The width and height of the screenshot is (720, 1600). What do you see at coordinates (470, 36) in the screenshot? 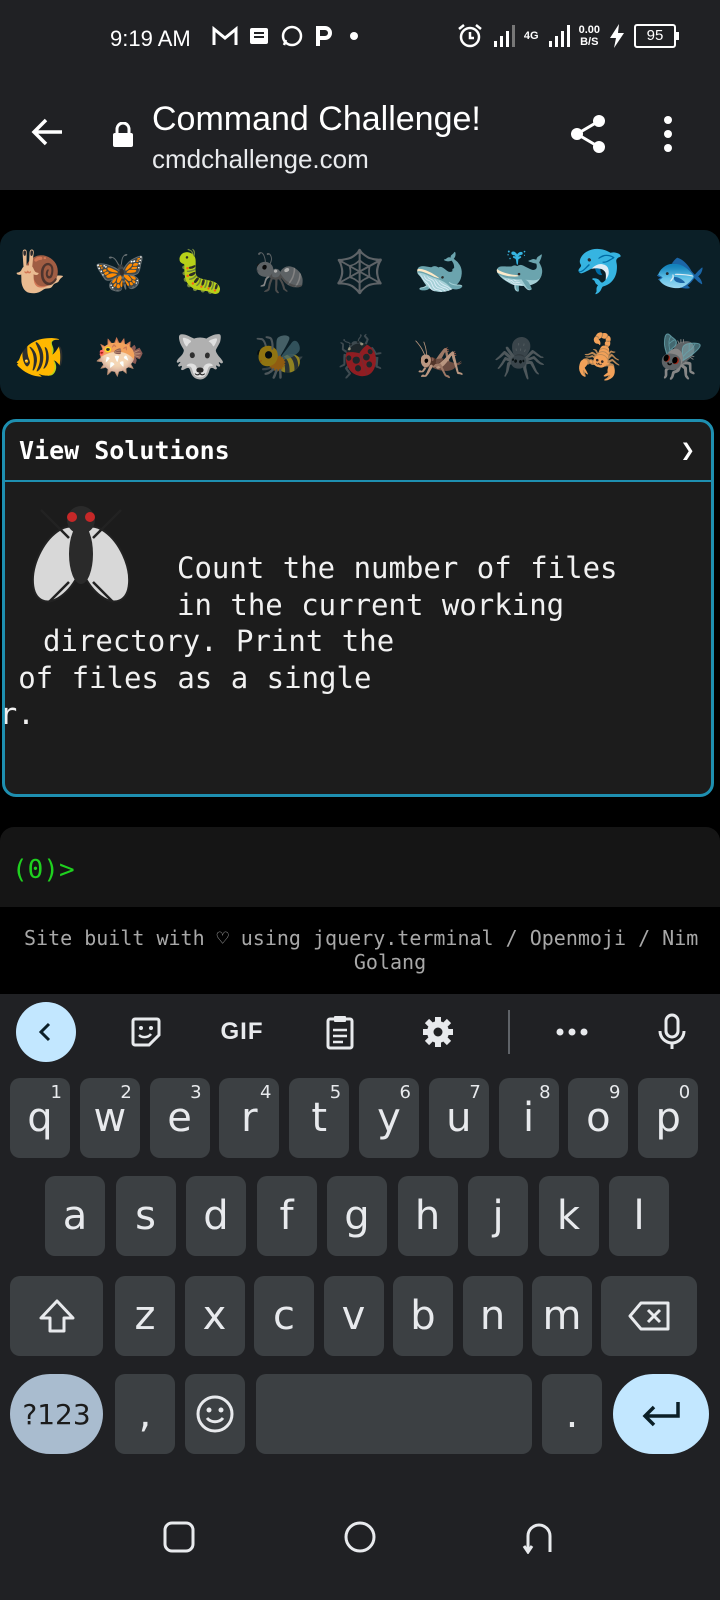
I see `alarm-icon` at bounding box center [470, 36].